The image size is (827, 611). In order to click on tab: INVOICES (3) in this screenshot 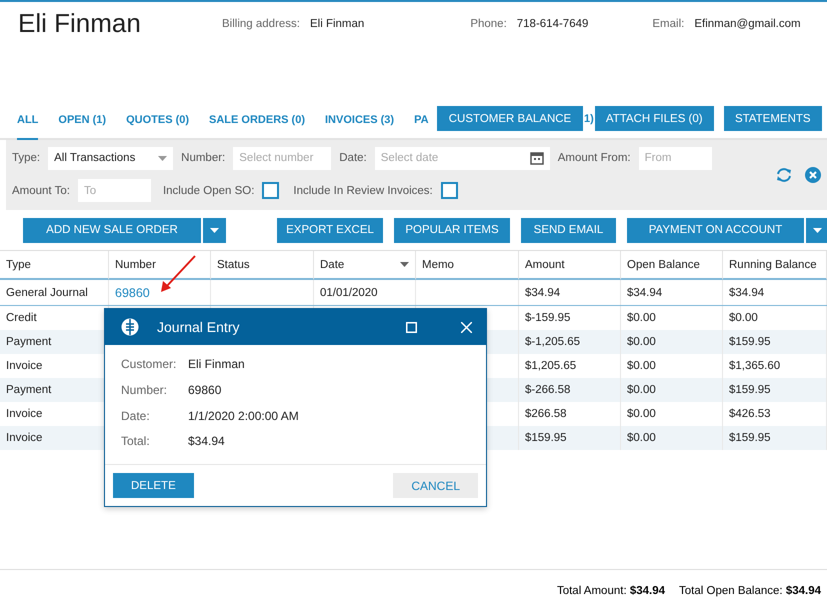, I will do `click(359, 123)`.